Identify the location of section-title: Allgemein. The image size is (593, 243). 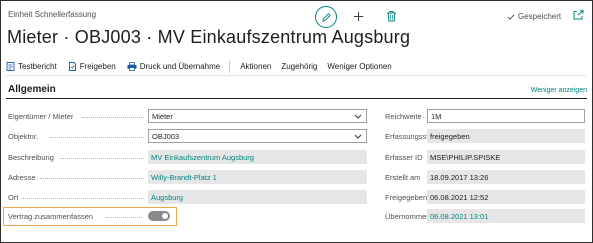
(32, 89).